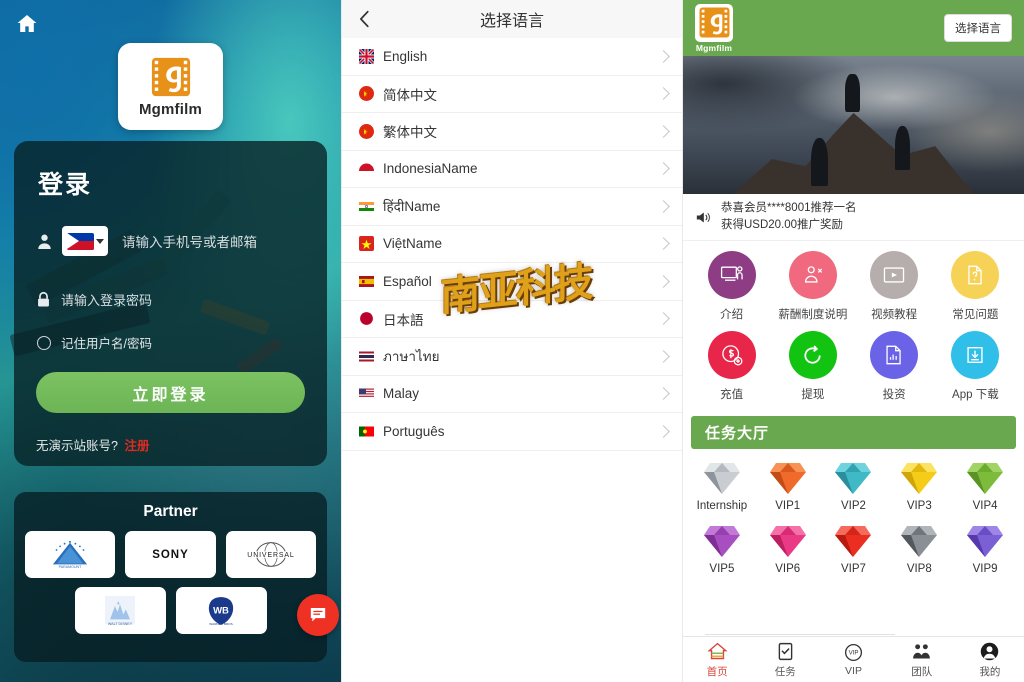  What do you see at coordinates (812, 286) in the screenshot?
I see `quick-action-salary: 薪酬制度说明` at bounding box center [812, 286].